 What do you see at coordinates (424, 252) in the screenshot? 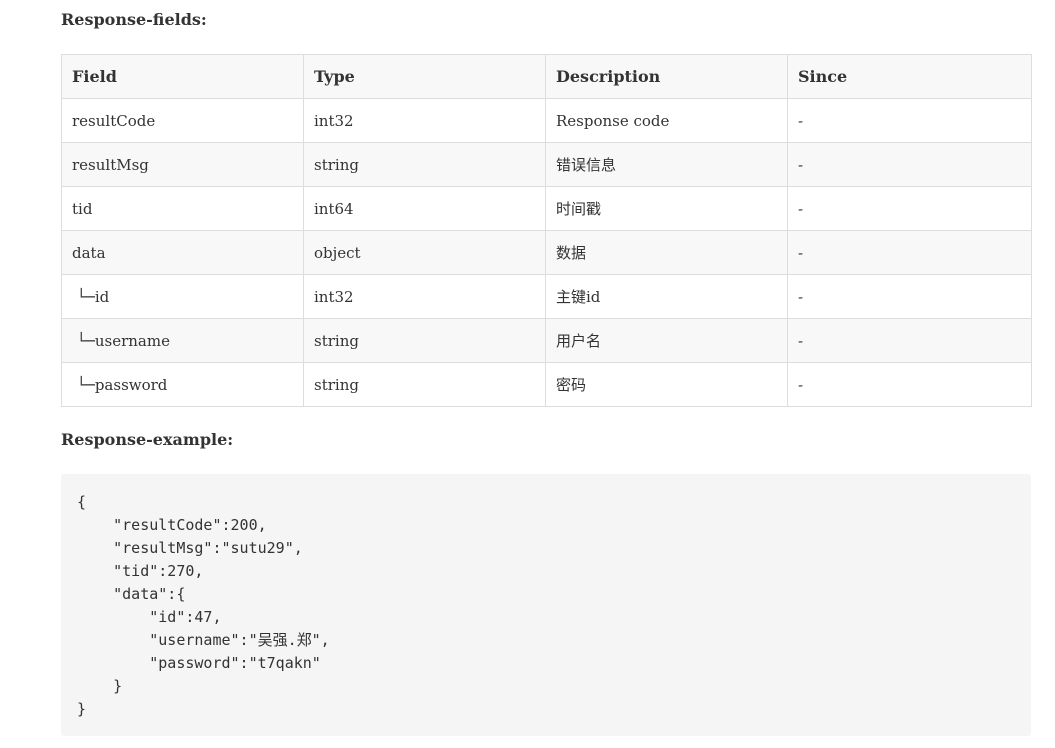
I see `cell-type: object` at bounding box center [424, 252].